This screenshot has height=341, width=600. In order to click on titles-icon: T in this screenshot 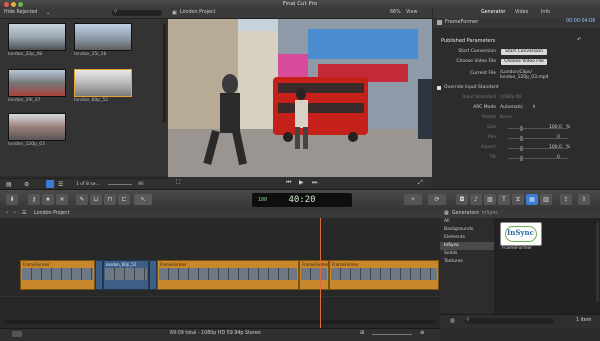, I will do `click(504, 199)`.